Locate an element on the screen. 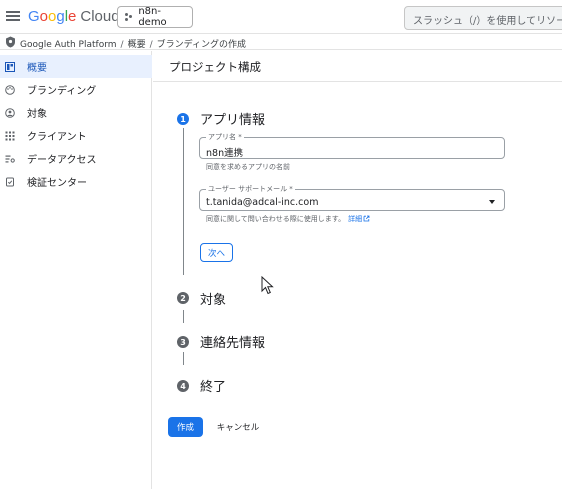 This screenshot has width=562, height=489. sidebar-item-label: データアクセス is located at coordinates (62, 160).